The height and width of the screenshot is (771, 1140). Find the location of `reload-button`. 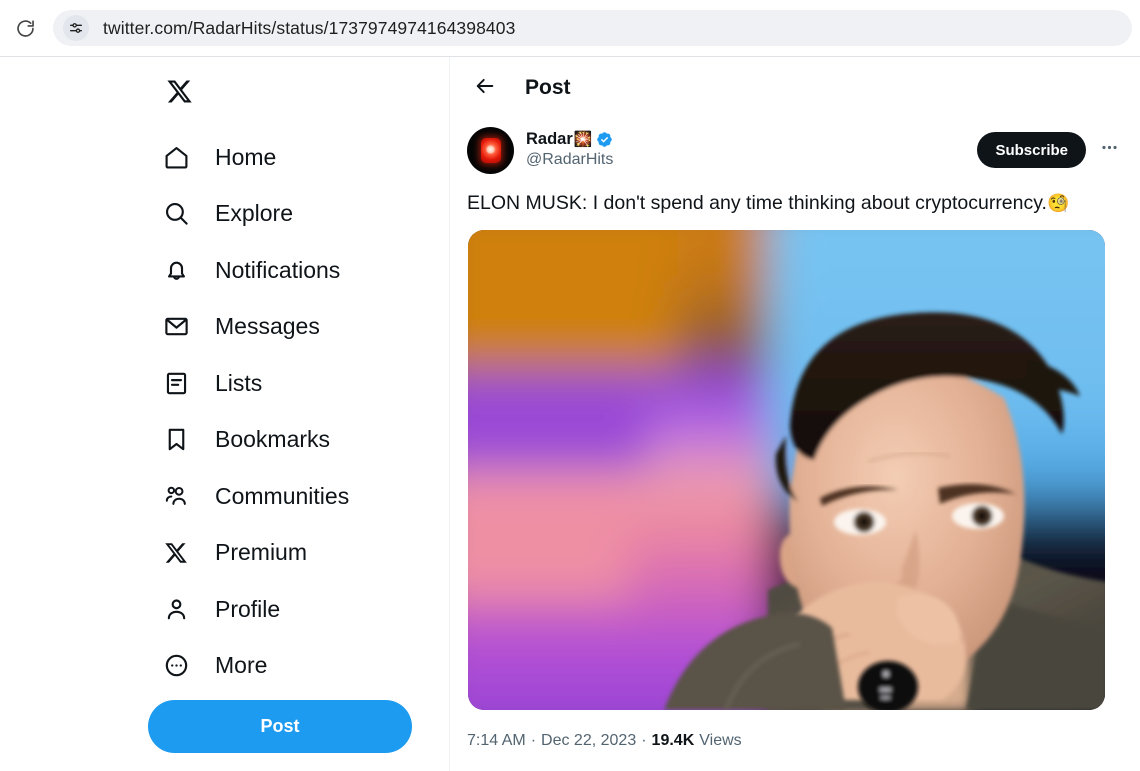

reload-button is located at coordinates (25, 28).